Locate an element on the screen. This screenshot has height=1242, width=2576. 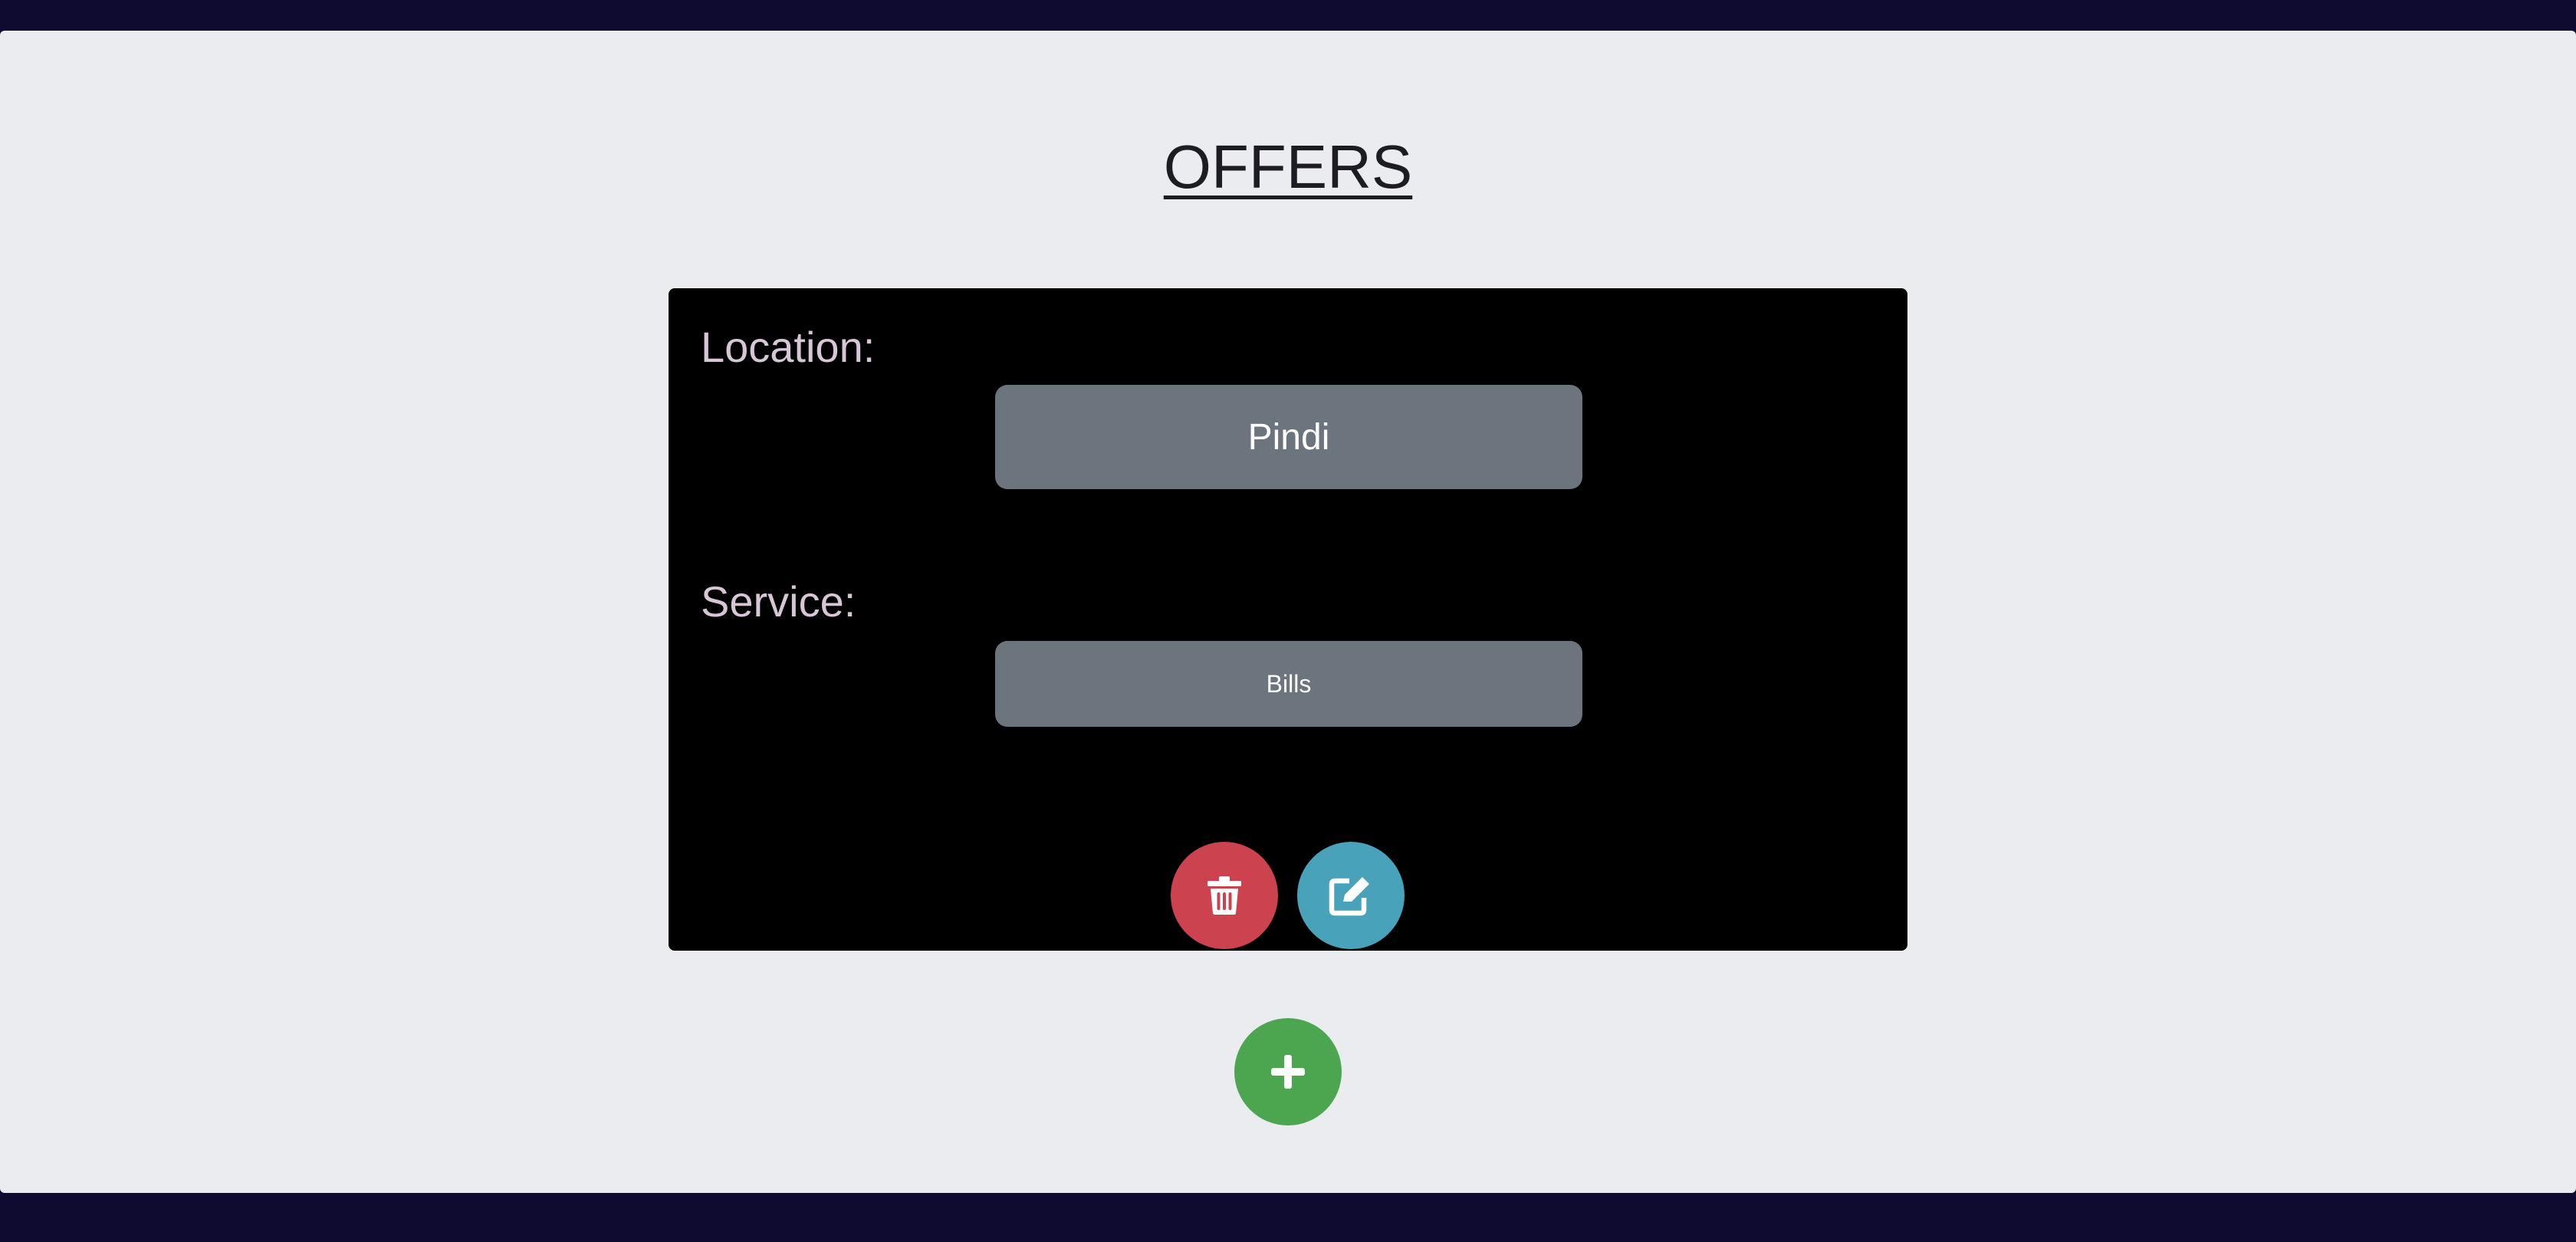
service-value: Bills is located at coordinates (1288, 684).